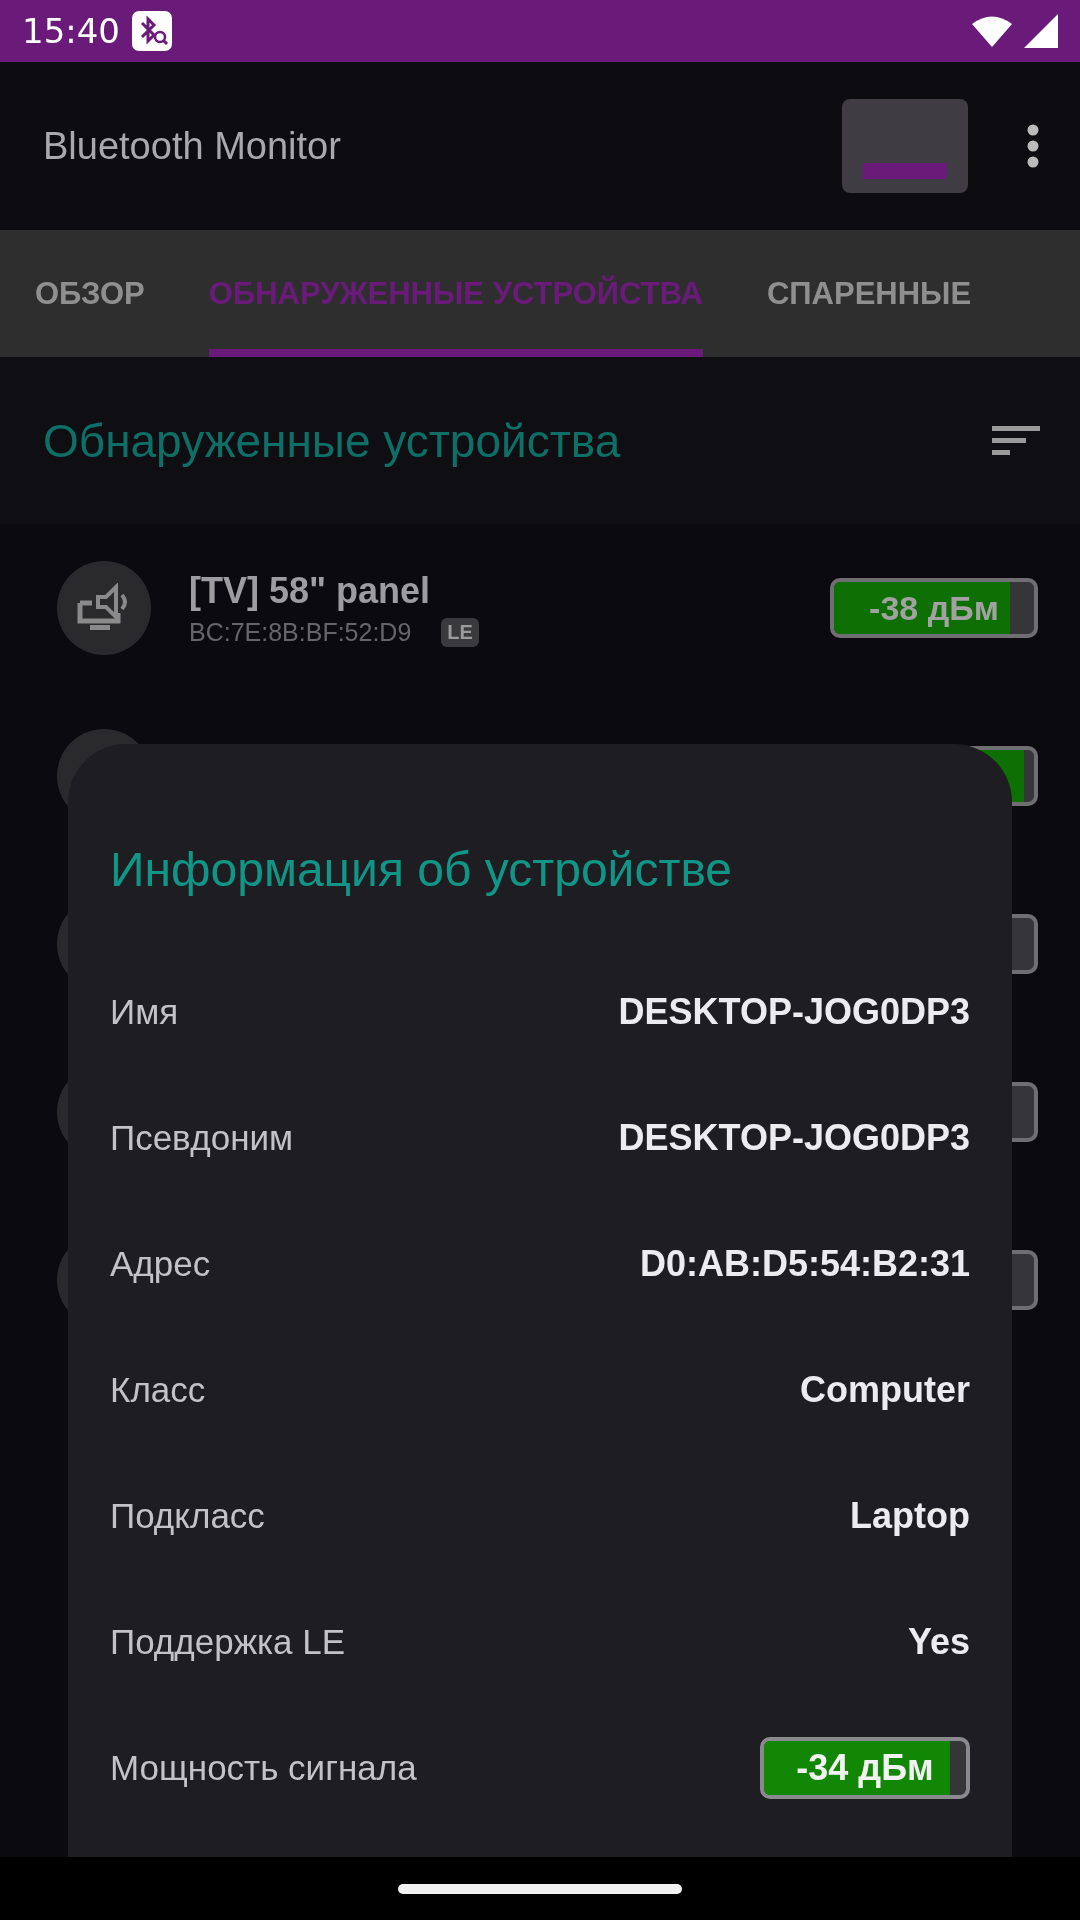 The width and height of the screenshot is (1080, 1920). What do you see at coordinates (152, 31) in the screenshot?
I see `bluetooth-search-icon` at bounding box center [152, 31].